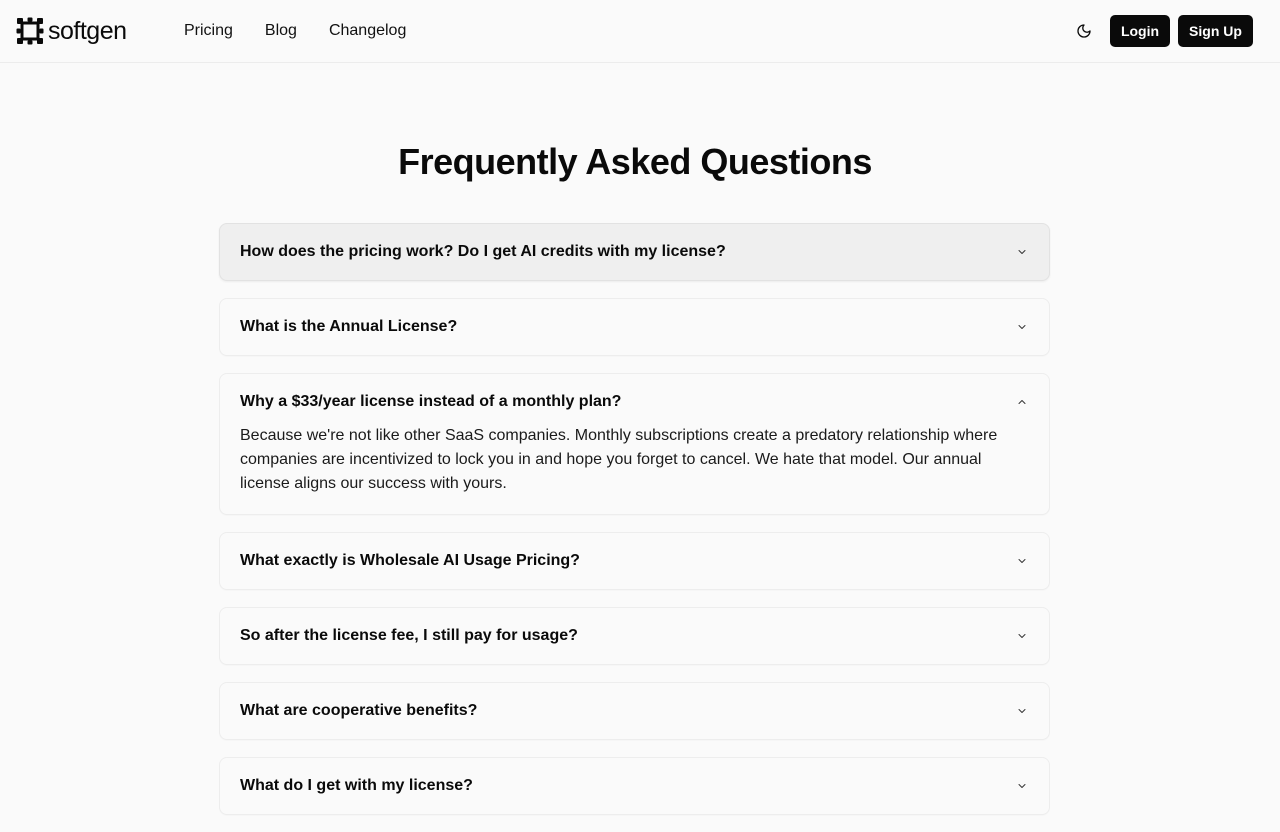  Describe the element at coordinates (359, 710) in the screenshot. I see `faq-question: What are cooperative benefits?` at that location.